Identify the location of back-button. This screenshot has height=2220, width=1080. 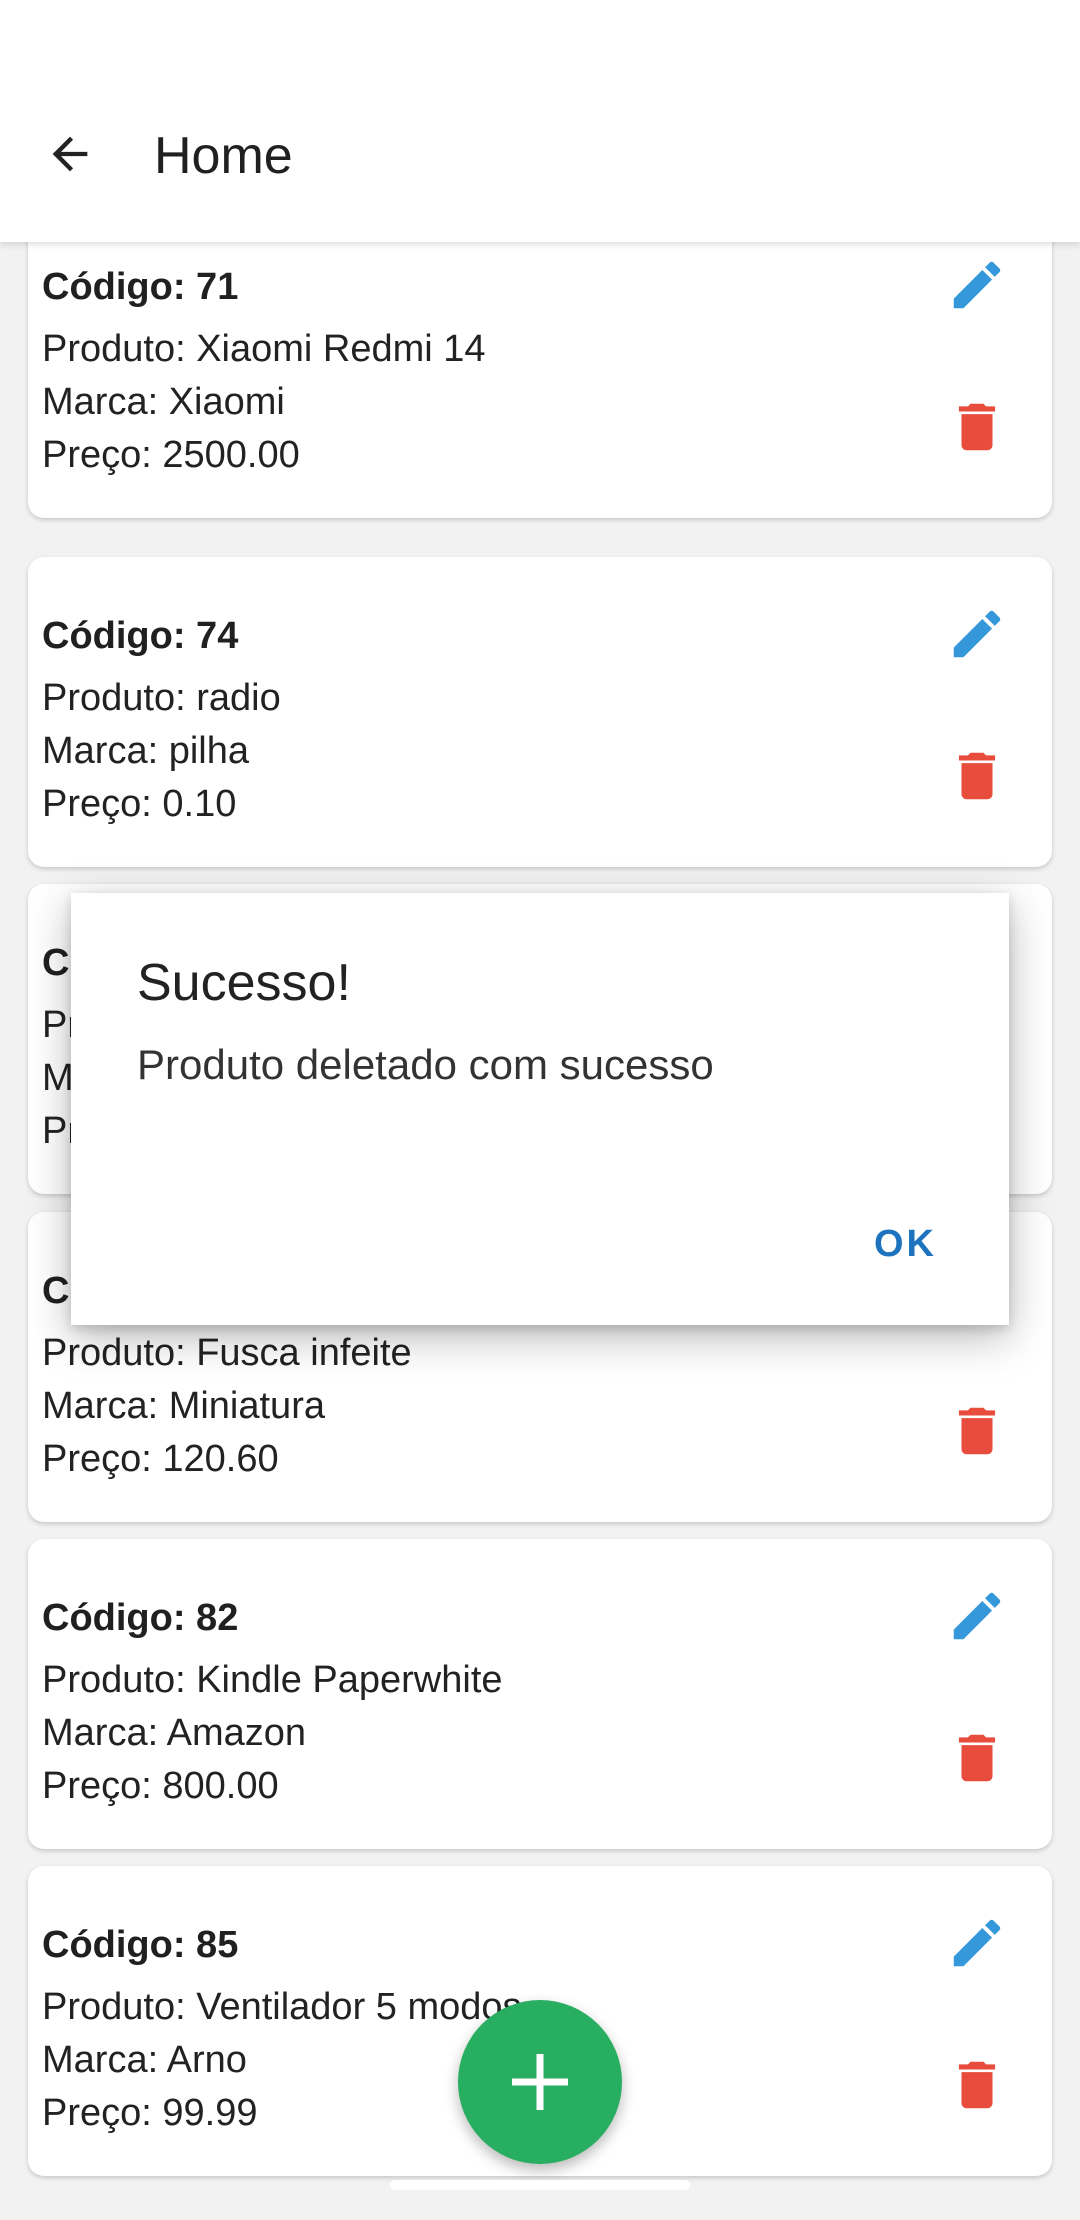
(70, 154).